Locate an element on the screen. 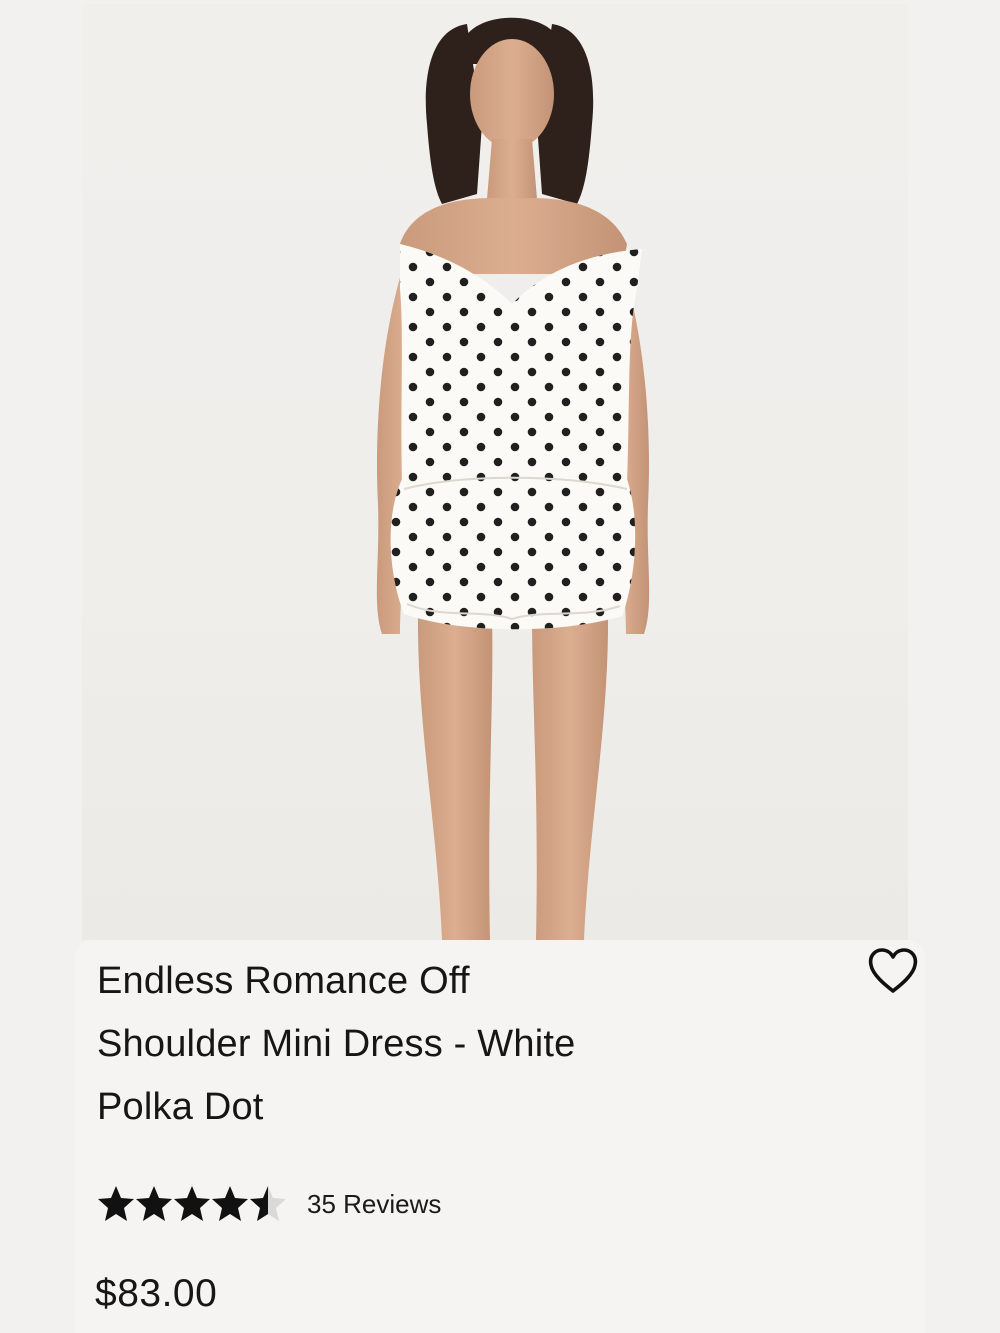  star-rating is located at coordinates (192, 1204).